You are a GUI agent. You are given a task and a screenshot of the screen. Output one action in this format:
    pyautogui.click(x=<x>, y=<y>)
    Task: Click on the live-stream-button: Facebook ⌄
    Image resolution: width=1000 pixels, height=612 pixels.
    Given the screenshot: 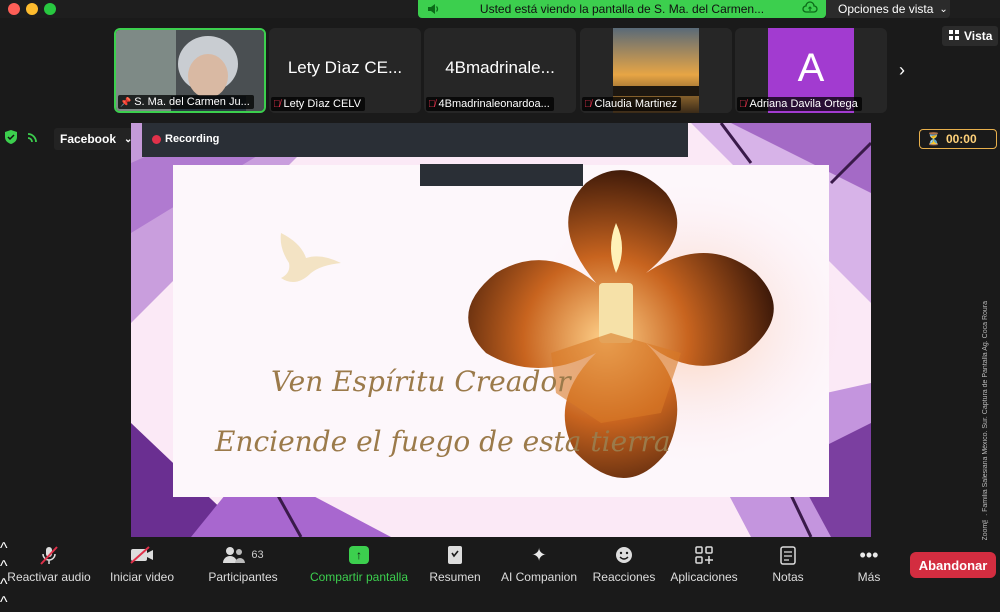 What is the action you would take?
    pyautogui.click(x=96, y=139)
    